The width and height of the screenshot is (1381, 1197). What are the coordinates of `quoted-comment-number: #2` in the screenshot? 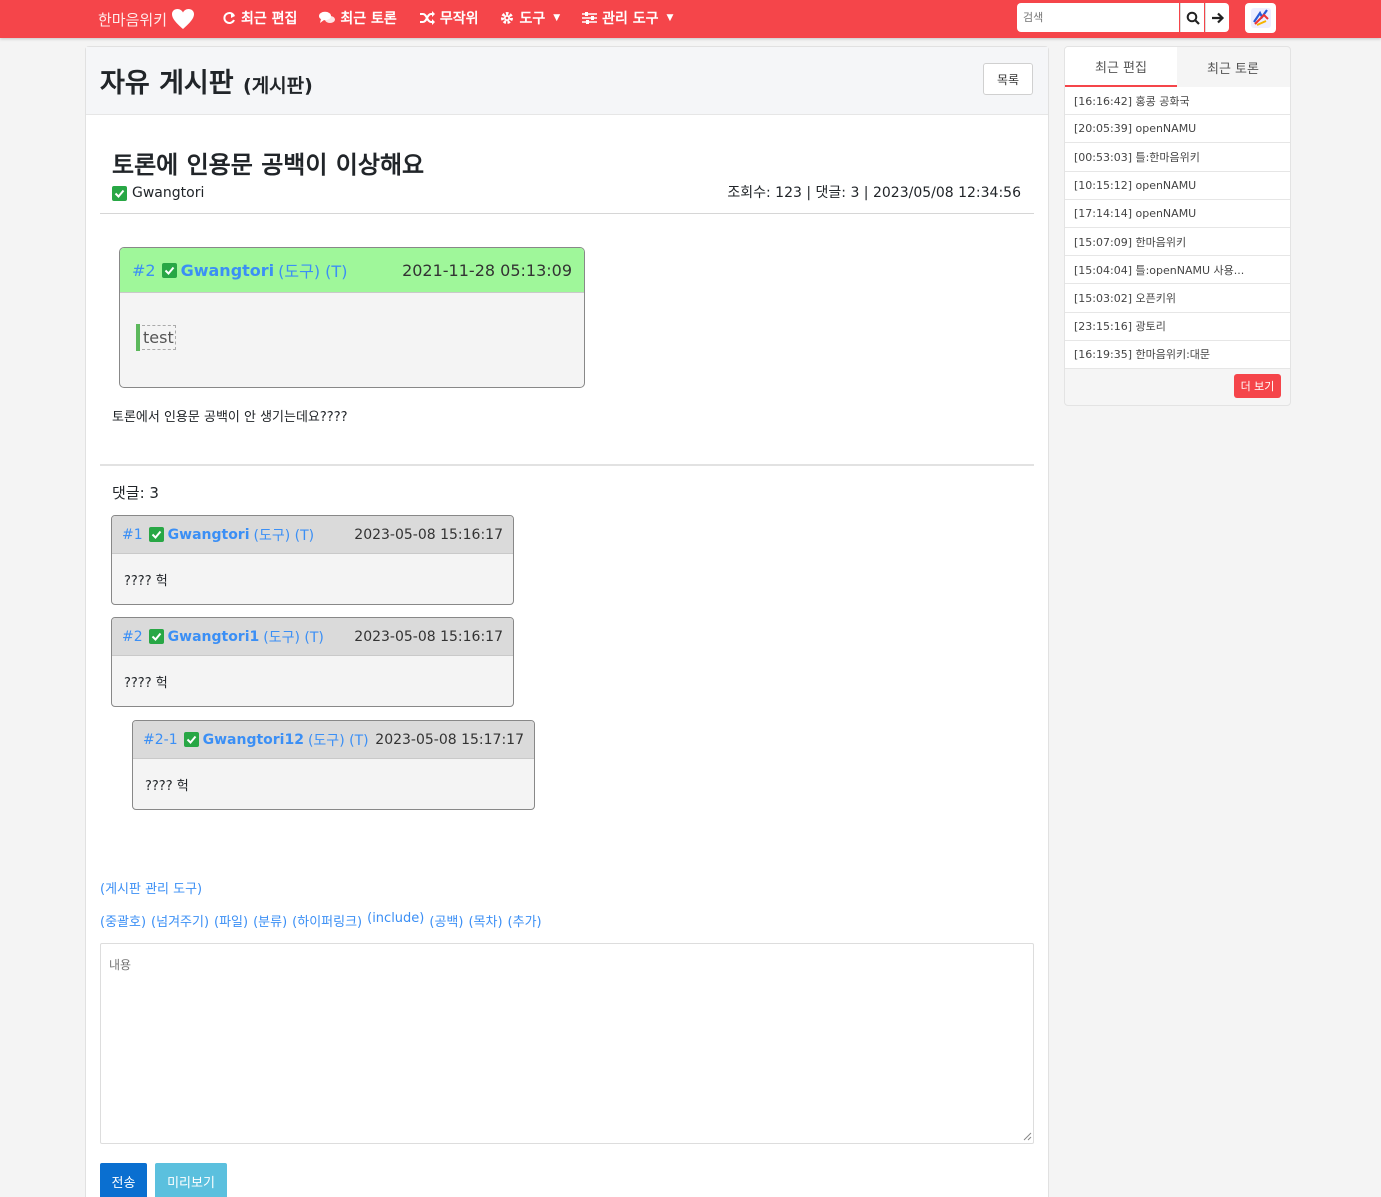 It's located at (144, 270).